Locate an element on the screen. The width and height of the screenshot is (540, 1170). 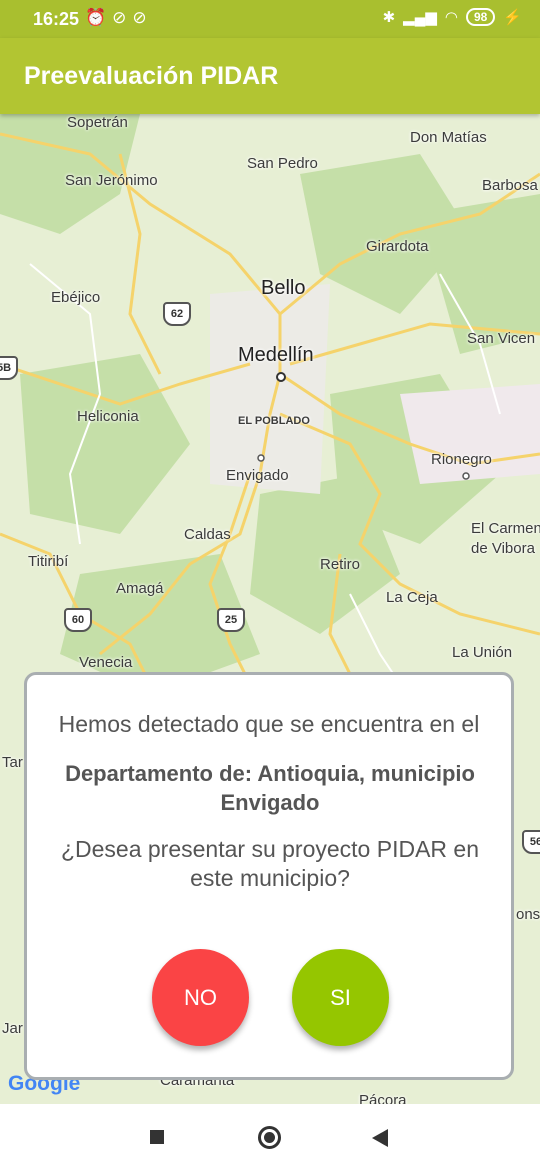
map-label-ons: ons is located at coordinates (528, 914).